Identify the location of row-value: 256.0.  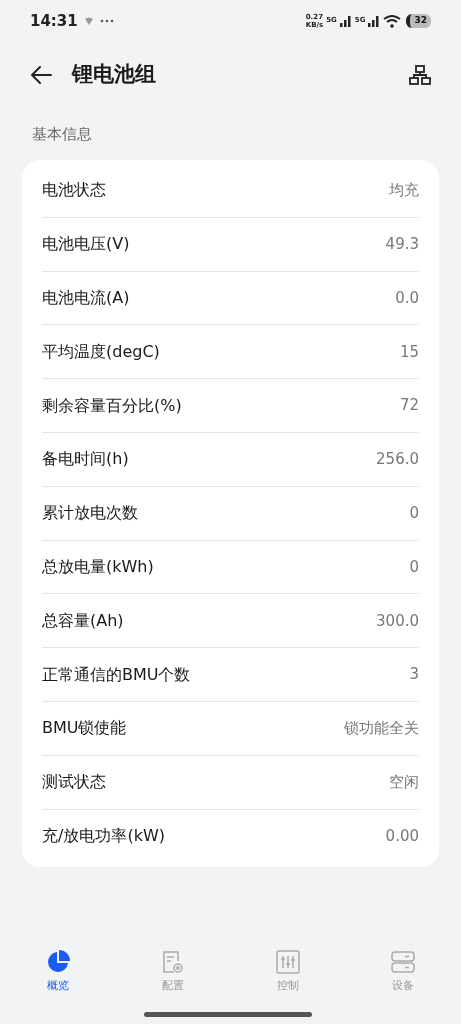
(397, 460).